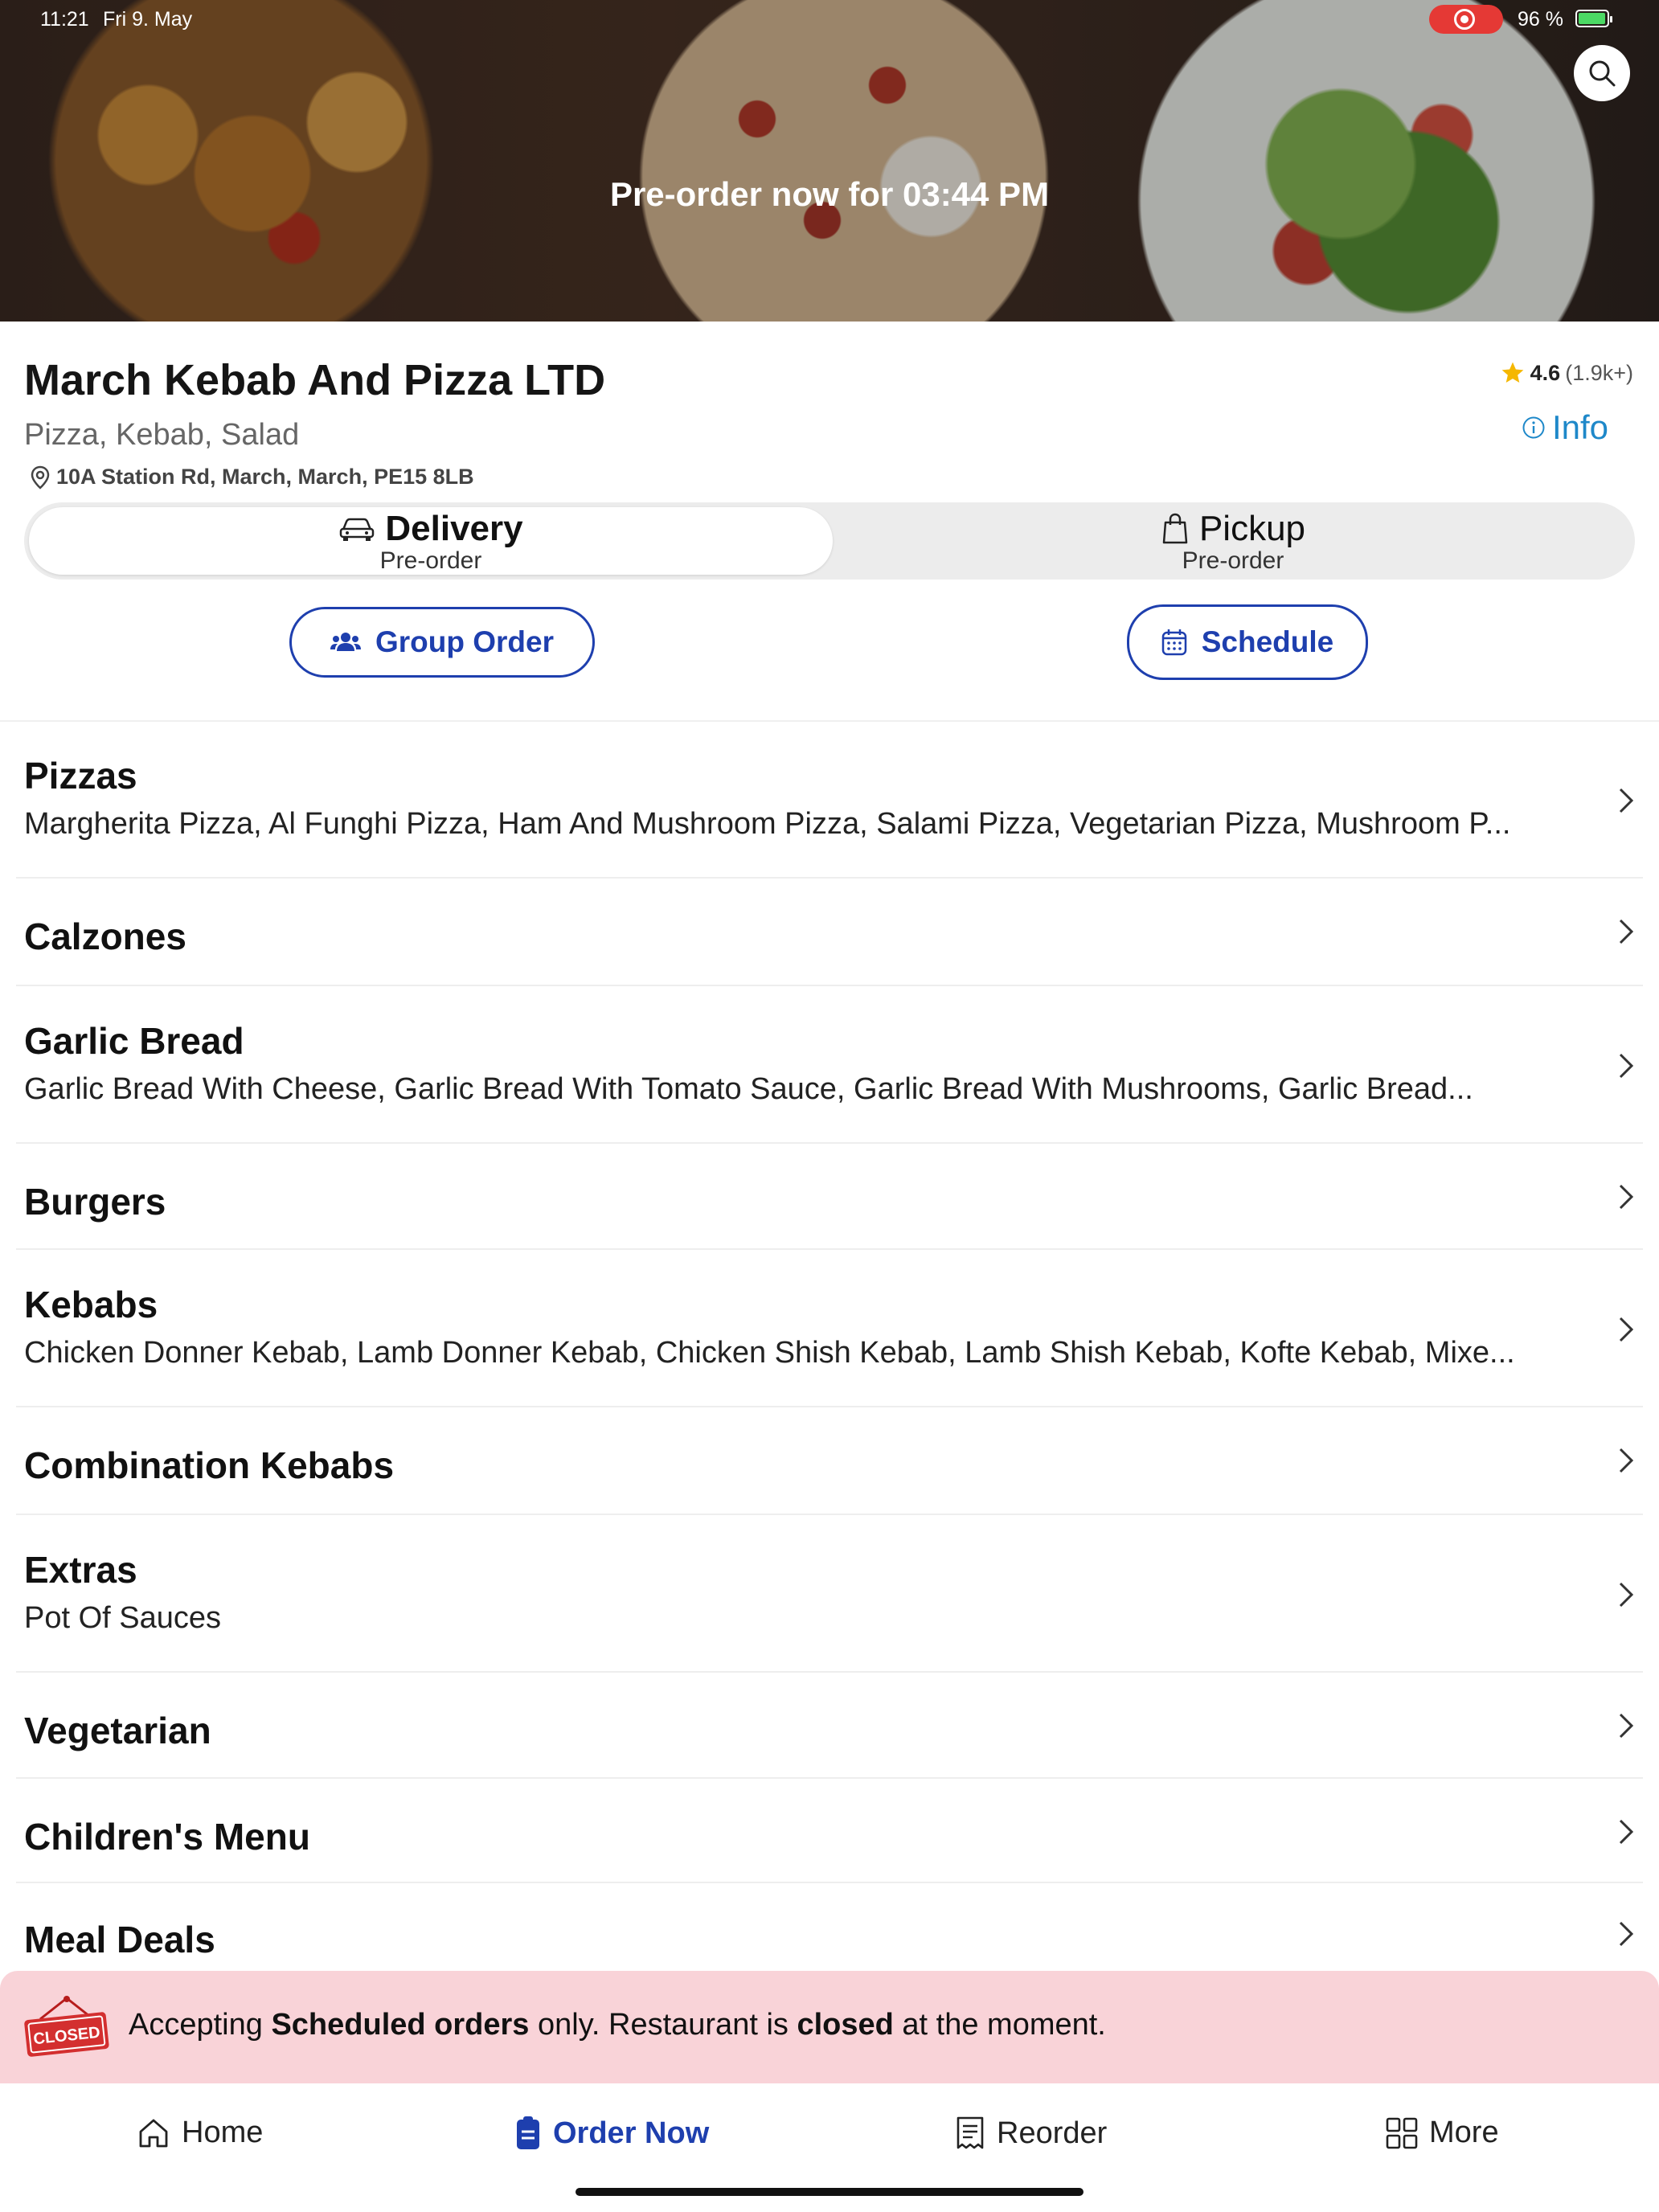 The width and height of the screenshot is (1659, 2212). I want to click on status-date: Fri 9. May, so click(148, 19).